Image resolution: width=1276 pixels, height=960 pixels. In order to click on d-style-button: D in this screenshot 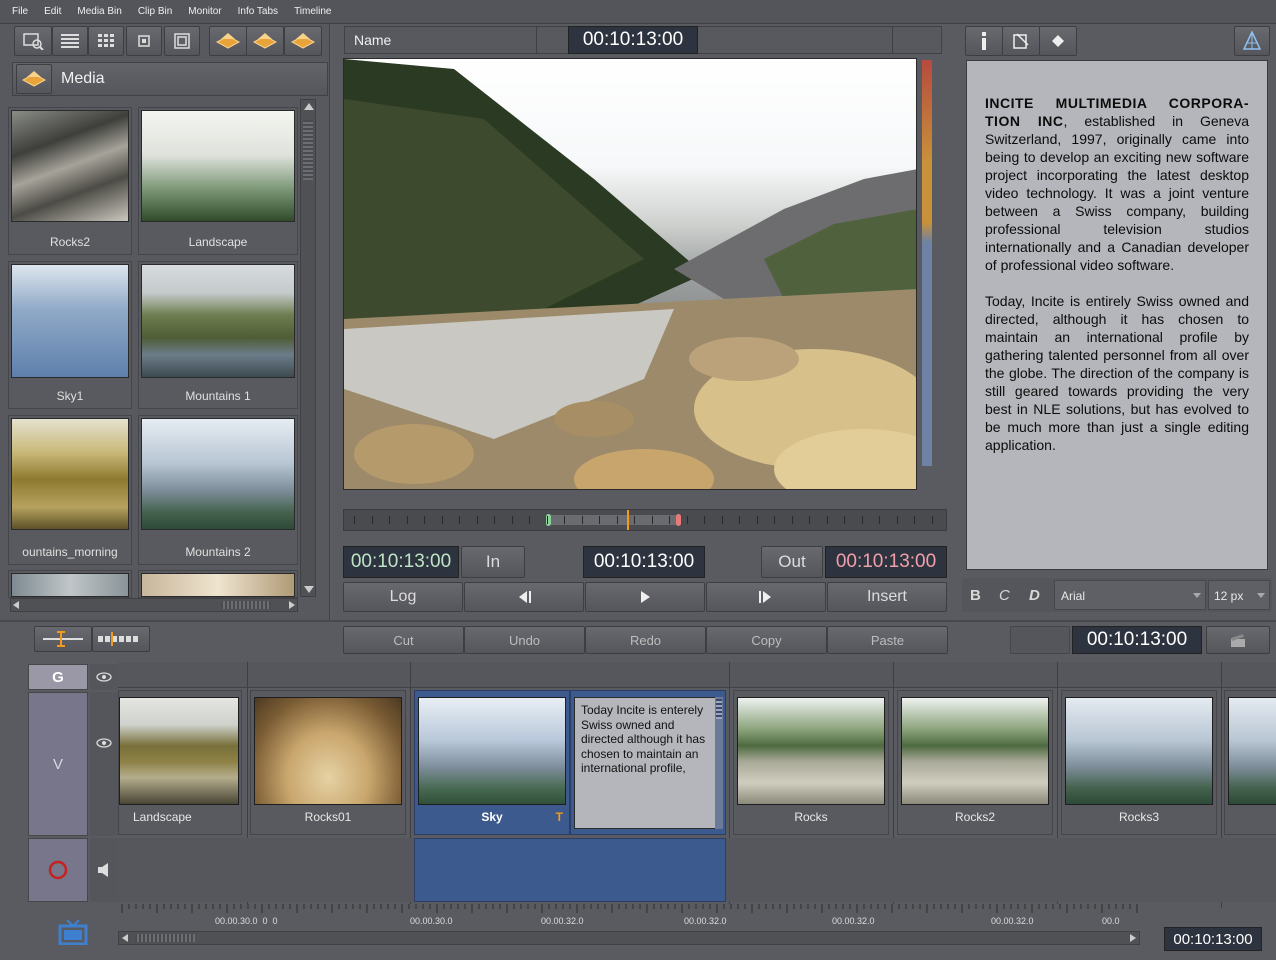, I will do `click(1034, 595)`.